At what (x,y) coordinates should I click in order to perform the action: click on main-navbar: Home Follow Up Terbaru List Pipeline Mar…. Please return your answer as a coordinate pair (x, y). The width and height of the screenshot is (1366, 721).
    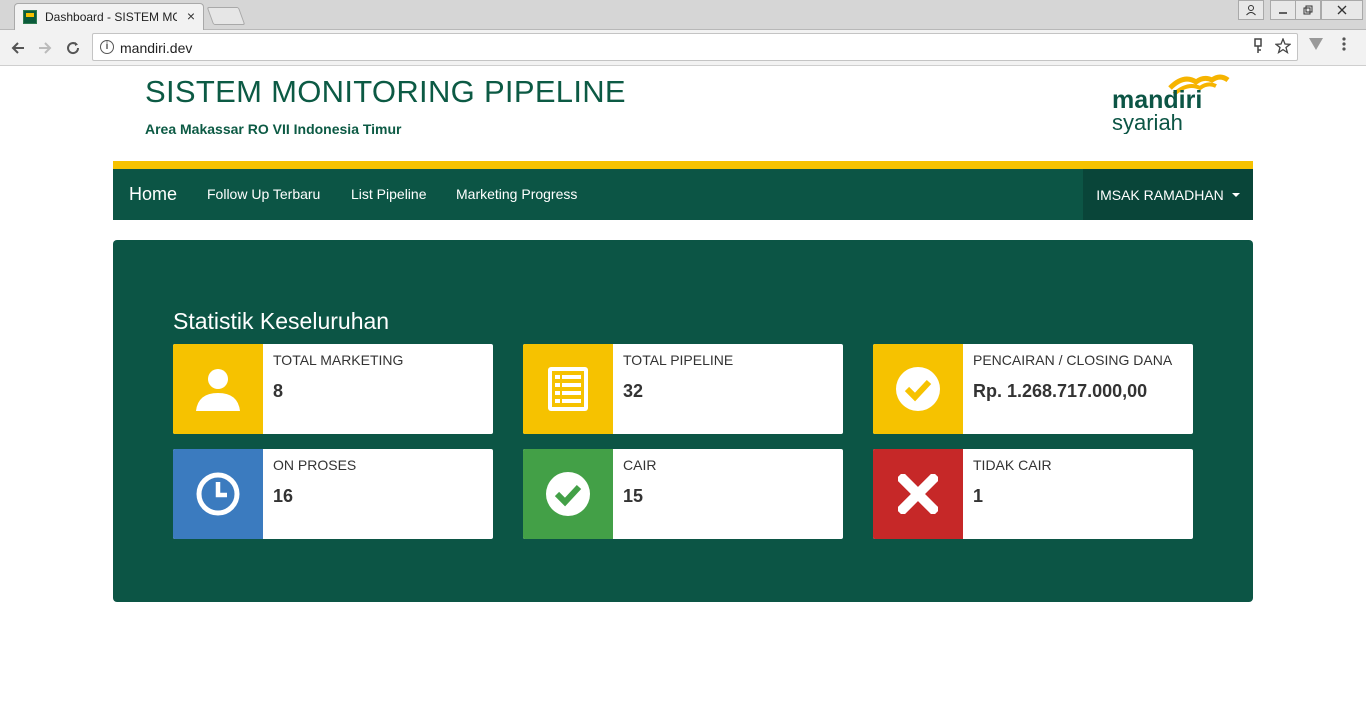
    Looking at the image, I should click on (683, 190).